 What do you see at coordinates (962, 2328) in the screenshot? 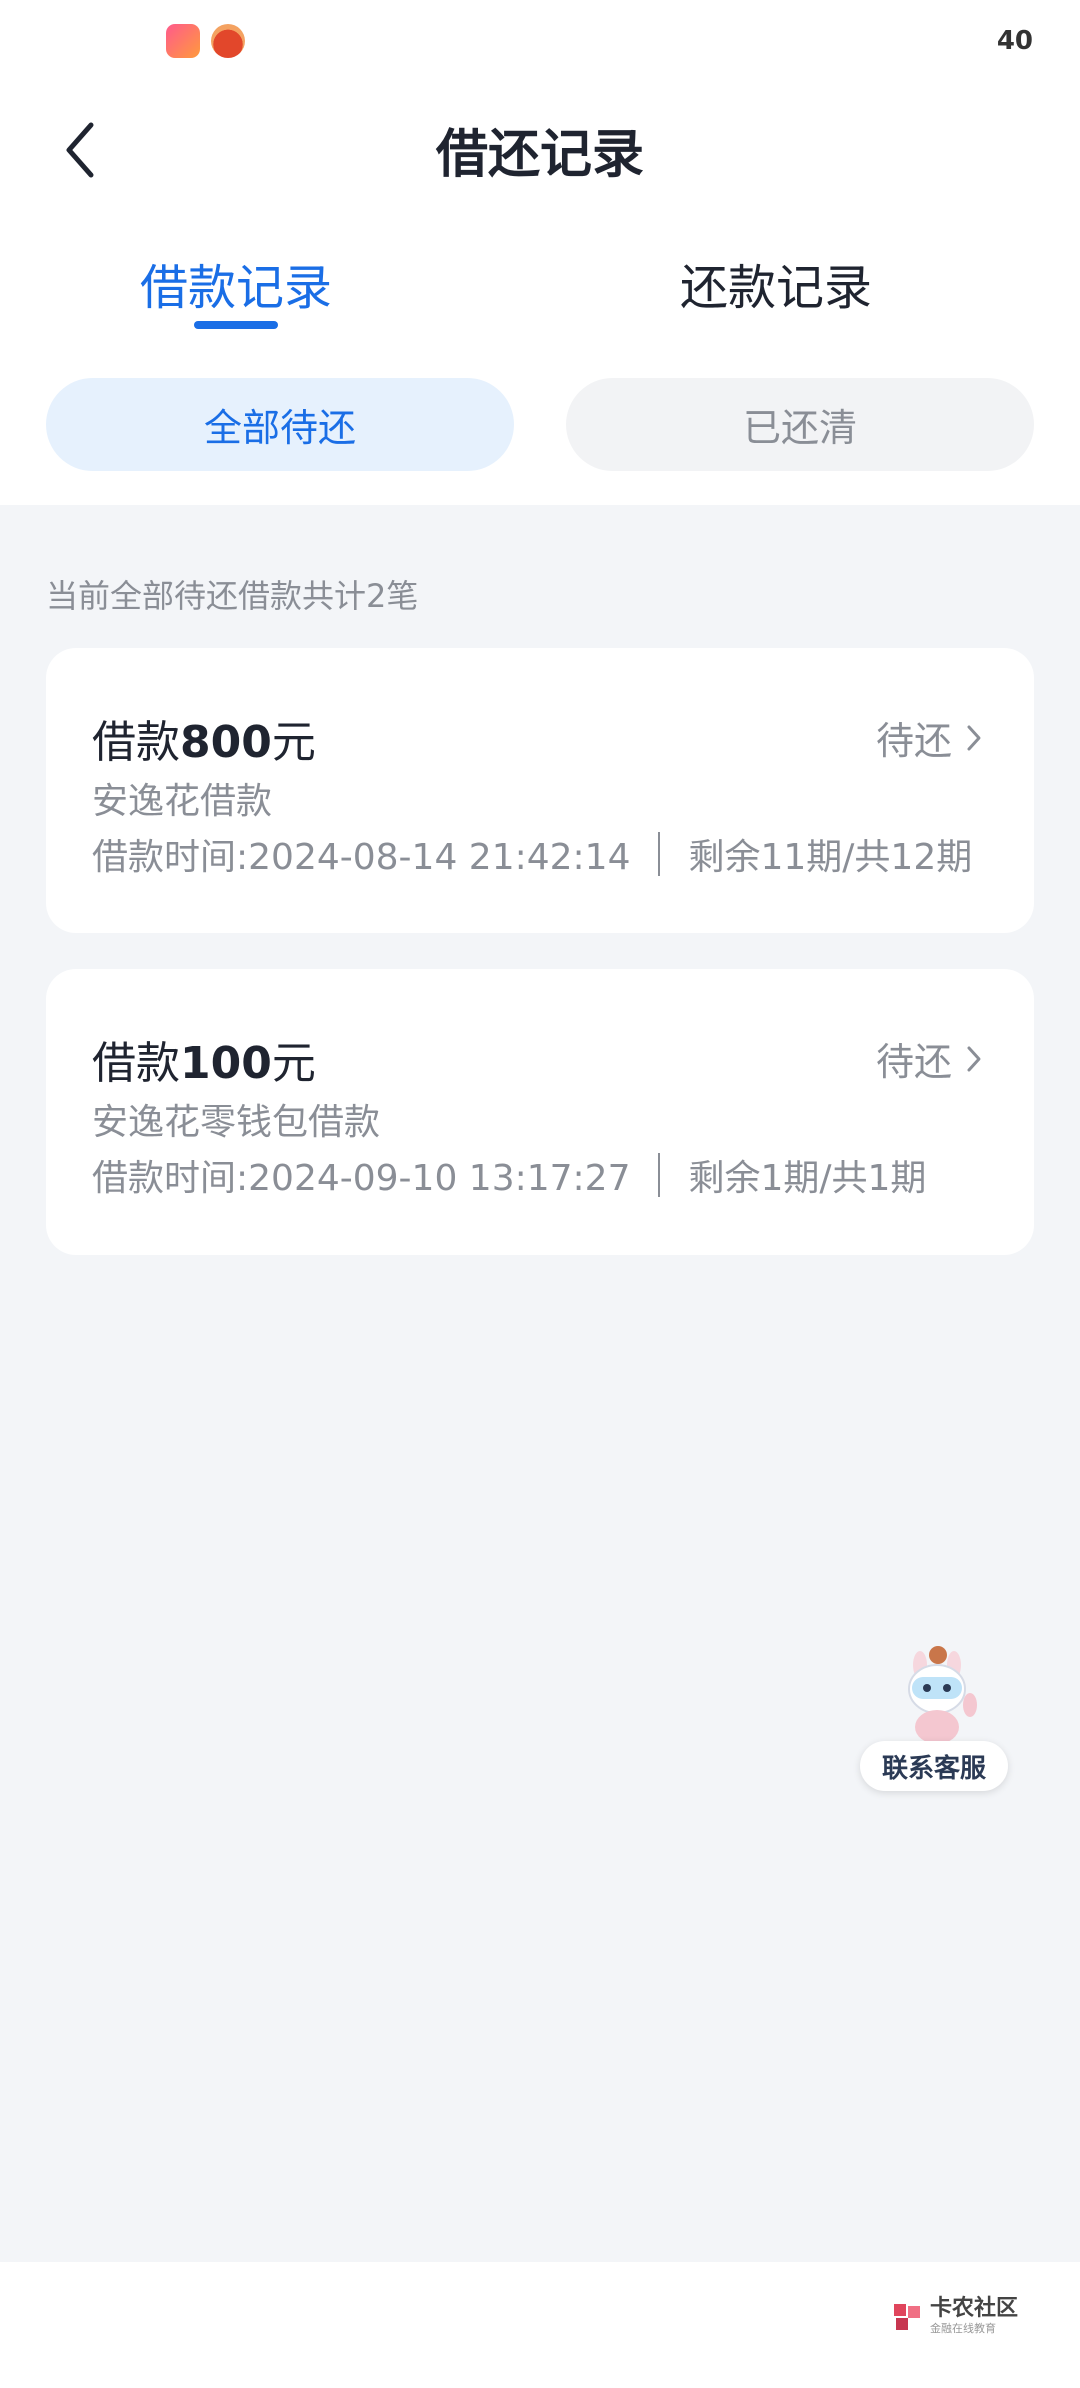
I see `watermark-subtext: 金融在线教育` at bounding box center [962, 2328].